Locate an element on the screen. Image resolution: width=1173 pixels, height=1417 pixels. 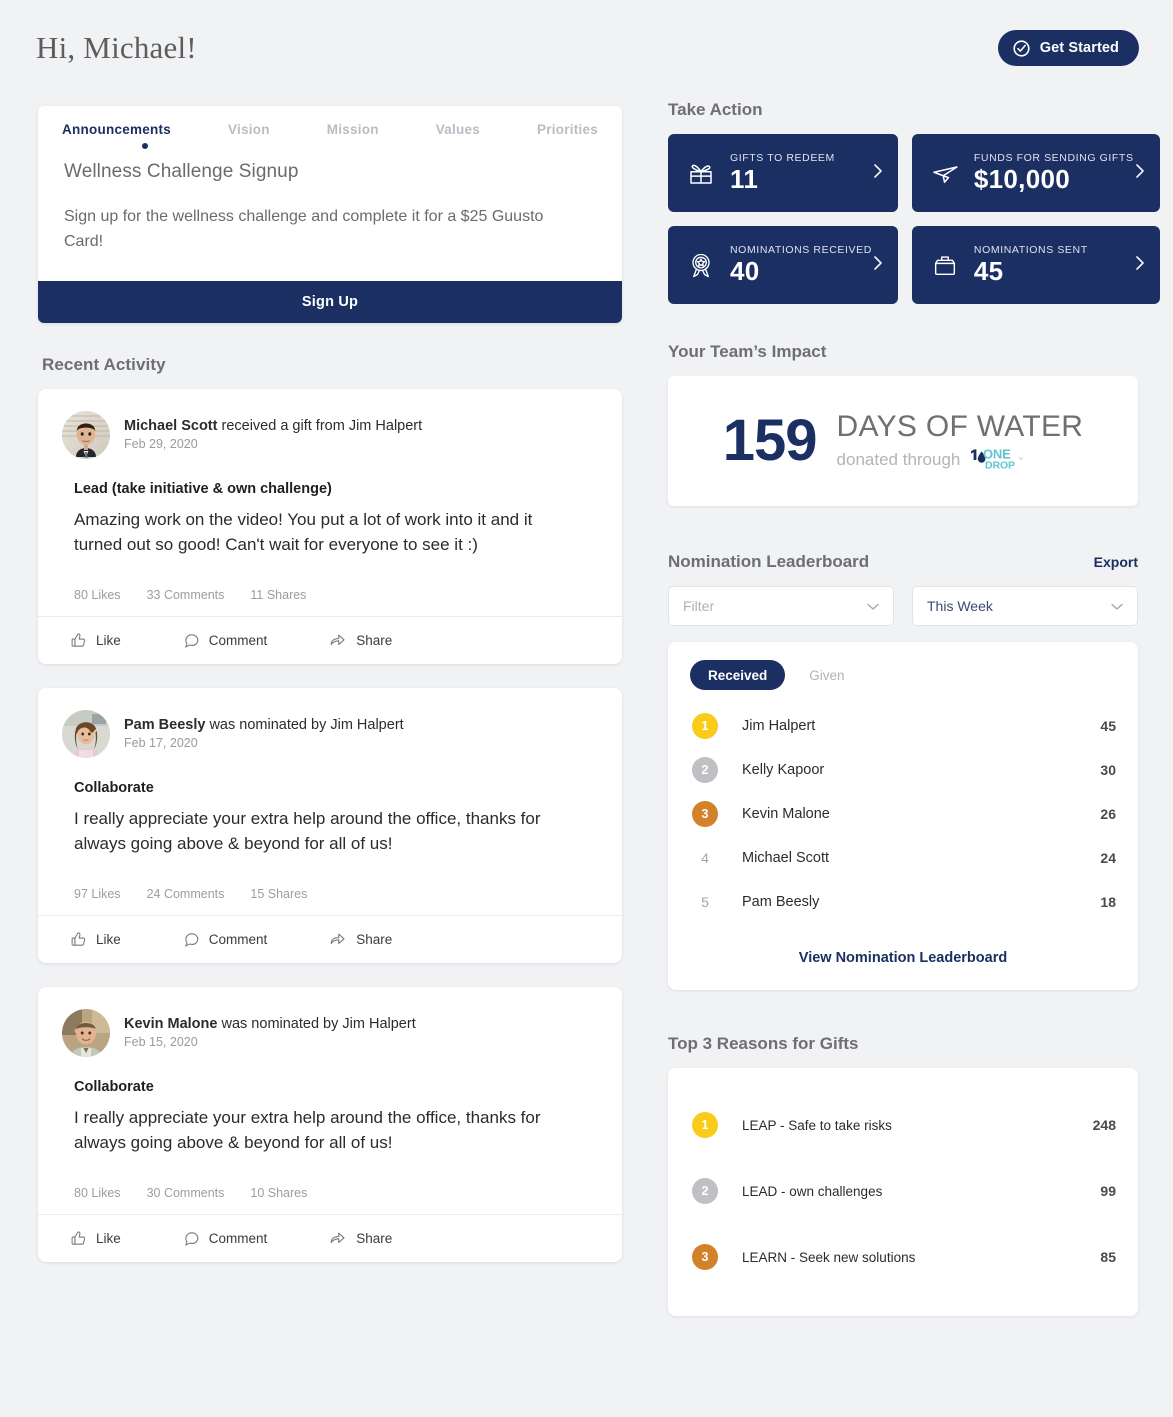
leaderboard-header: Nomination Leaderboard Export is located at coordinates (903, 562).